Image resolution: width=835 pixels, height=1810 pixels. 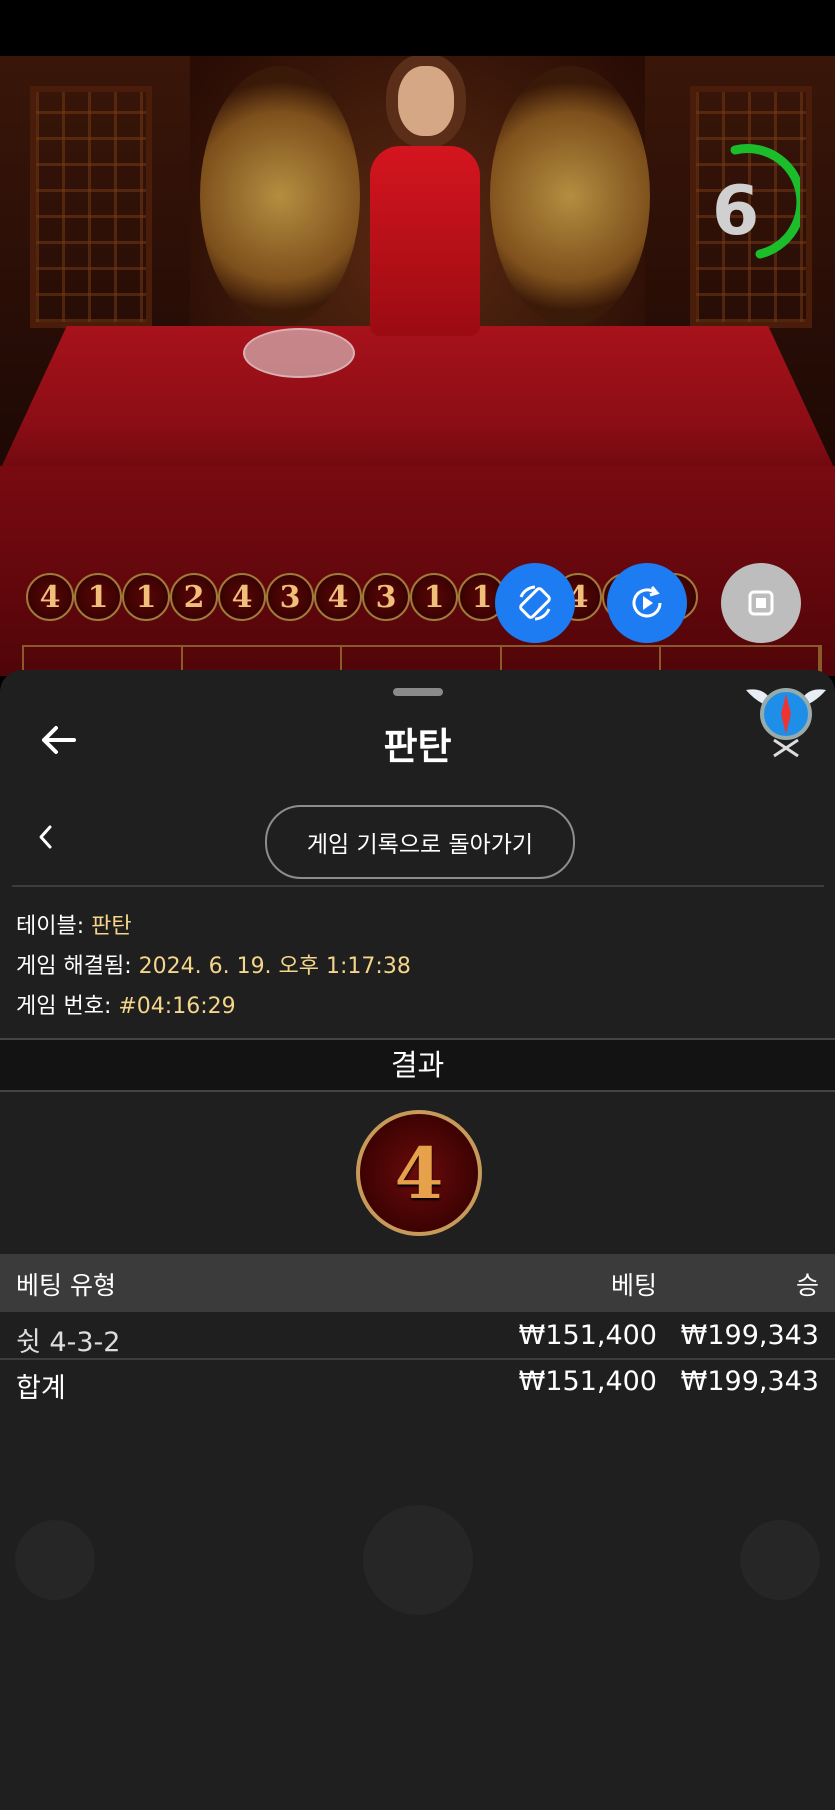 What do you see at coordinates (786, 723) in the screenshot?
I see `compass-wings-icon` at bounding box center [786, 723].